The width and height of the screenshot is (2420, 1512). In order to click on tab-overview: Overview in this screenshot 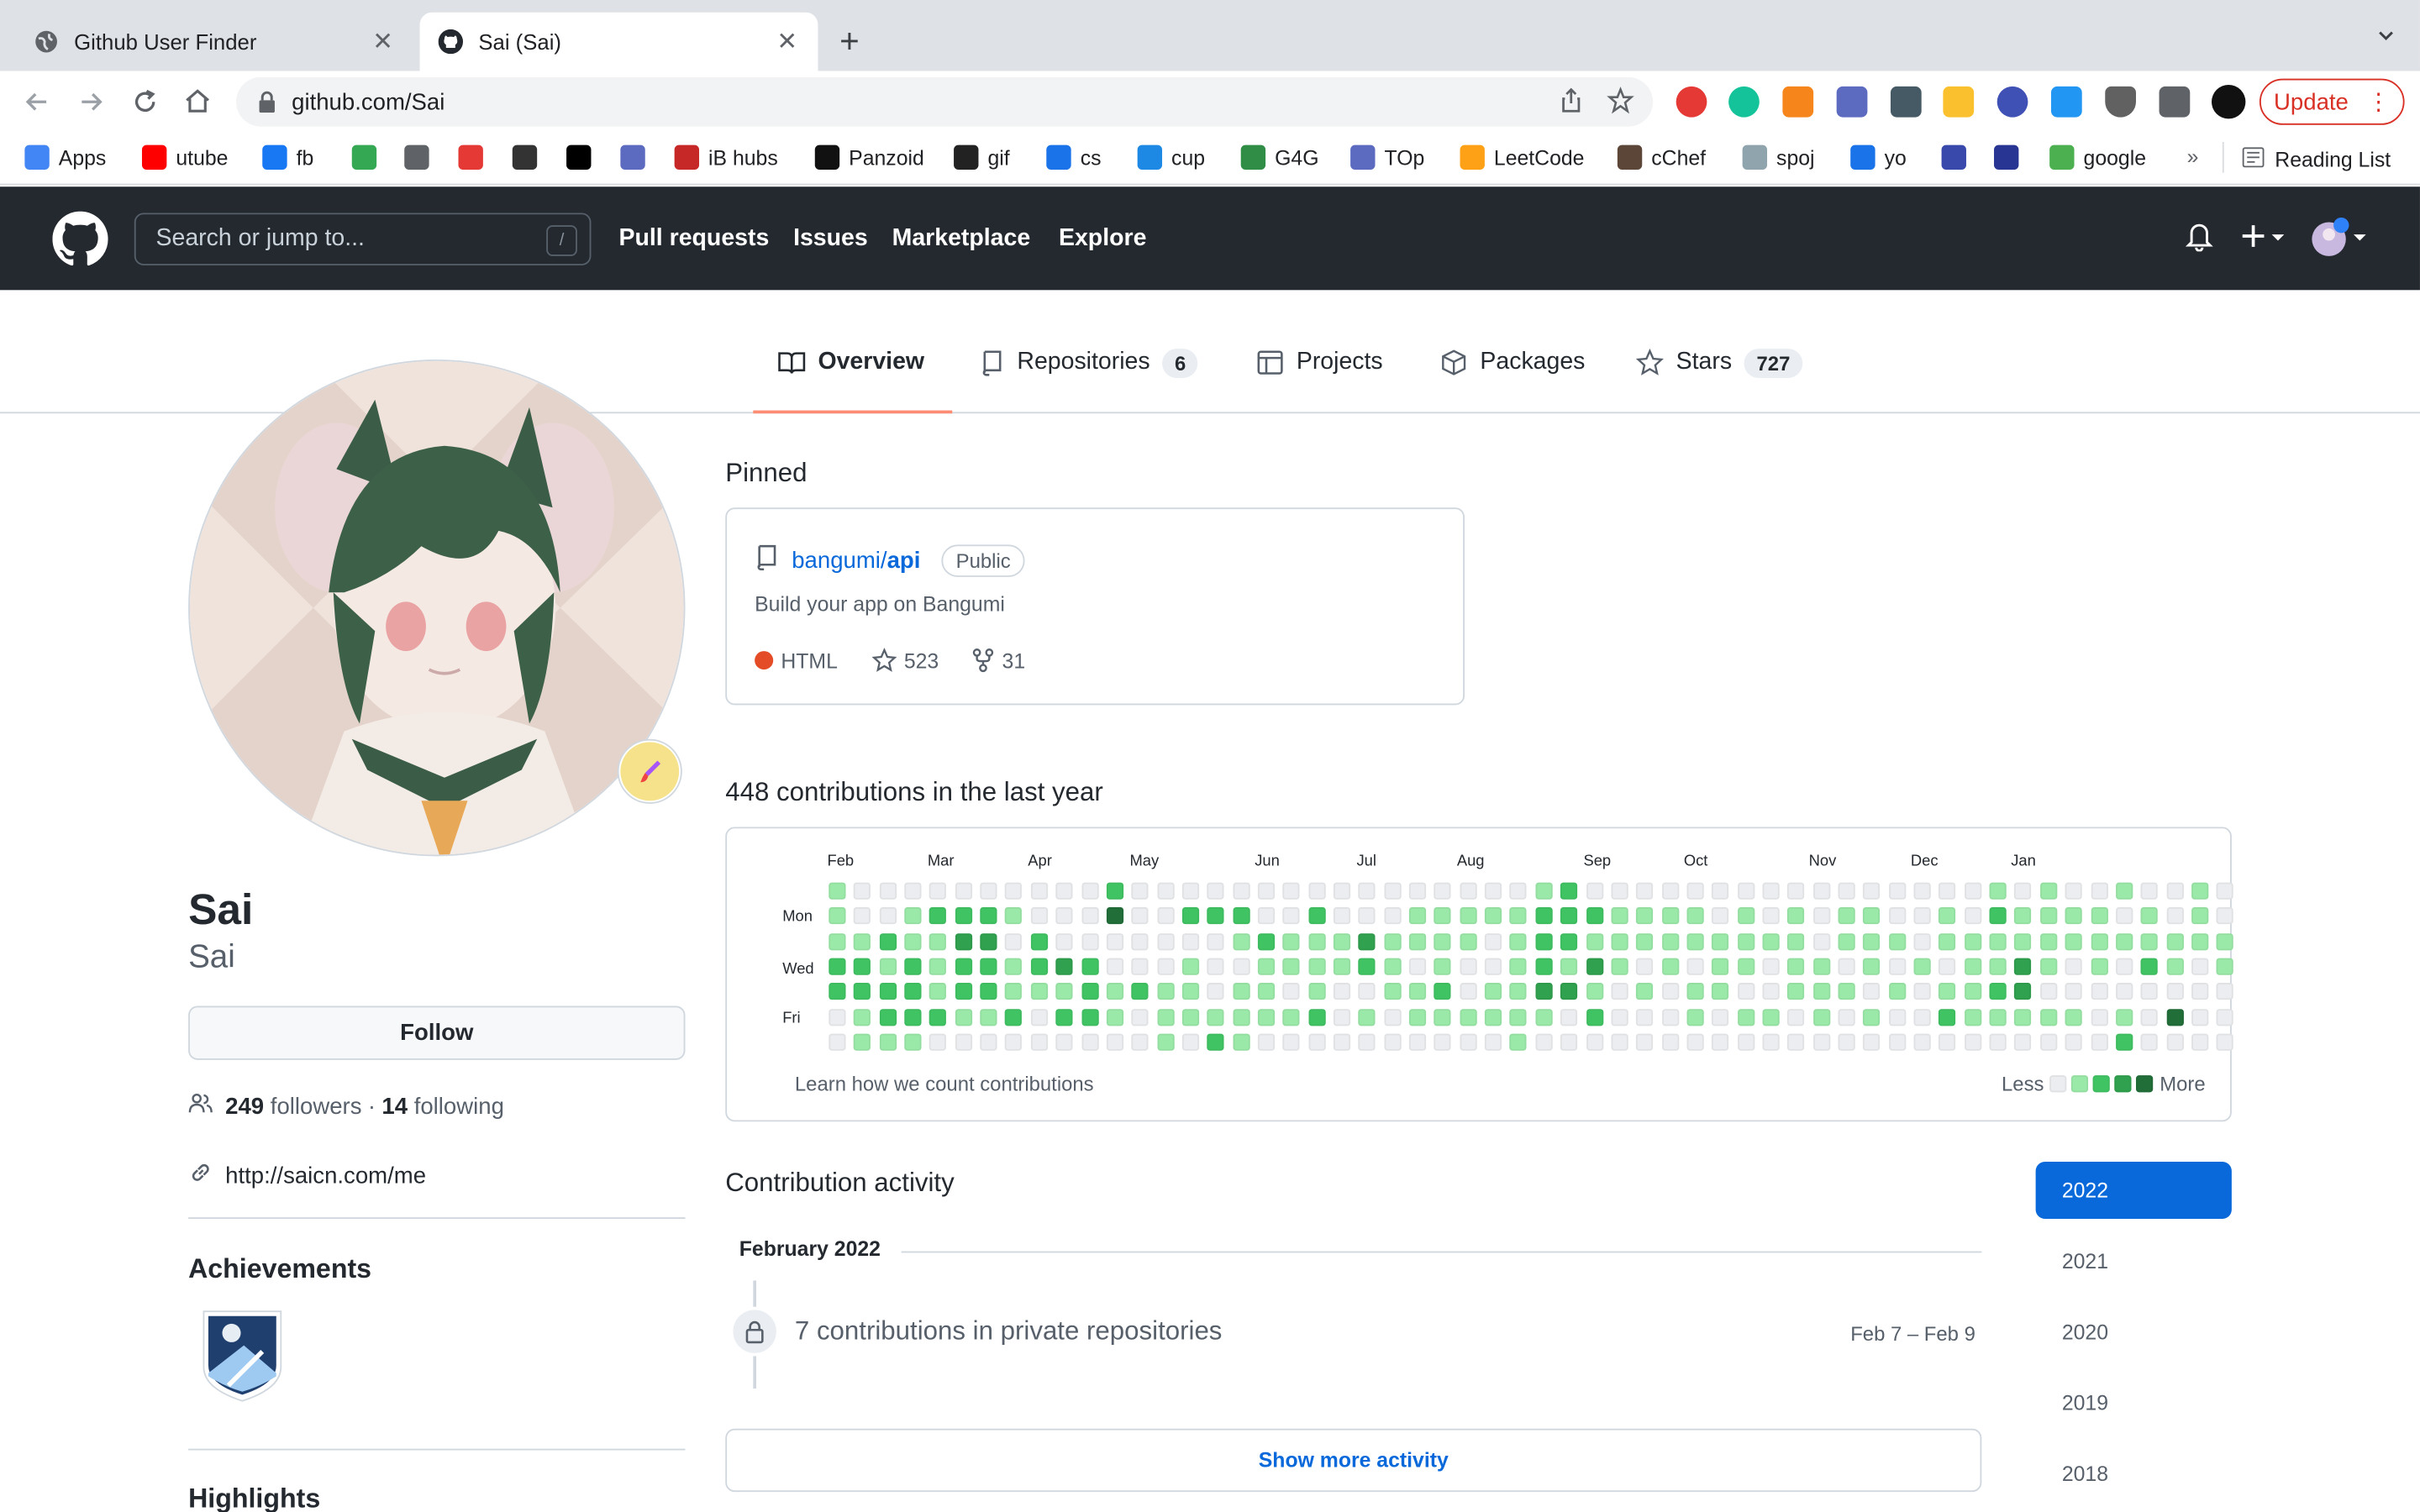, I will do `click(853, 381)`.